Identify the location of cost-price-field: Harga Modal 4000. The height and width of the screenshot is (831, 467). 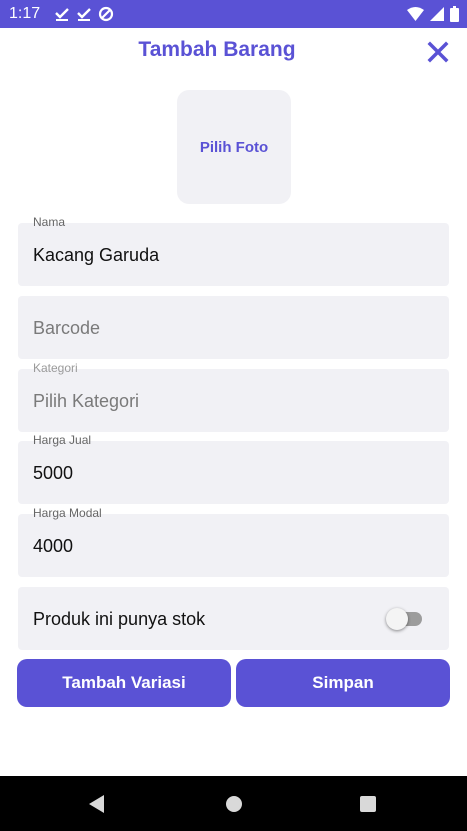
(233, 541).